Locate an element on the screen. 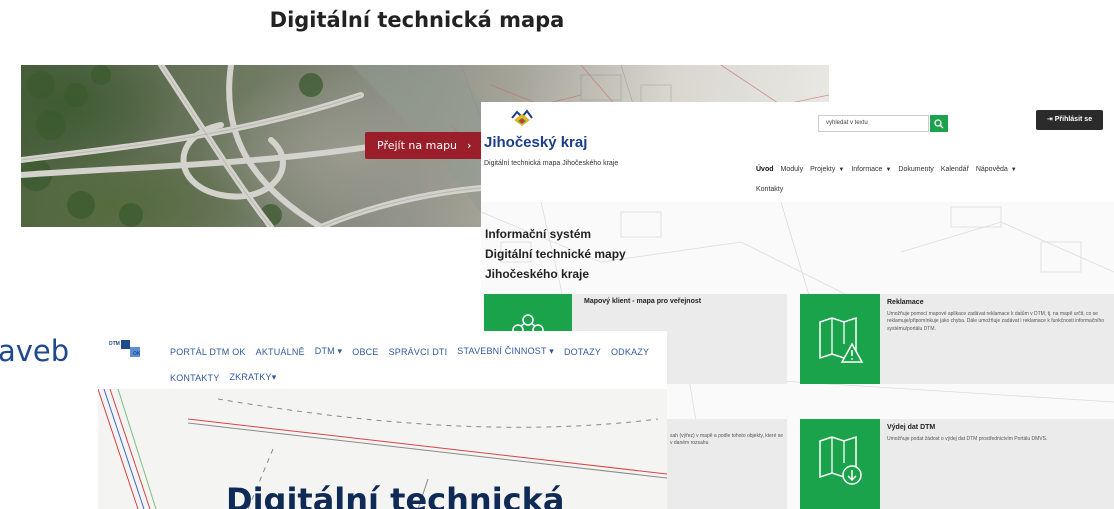  jk-search-input: vyhledat v textu is located at coordinates (873, 123).